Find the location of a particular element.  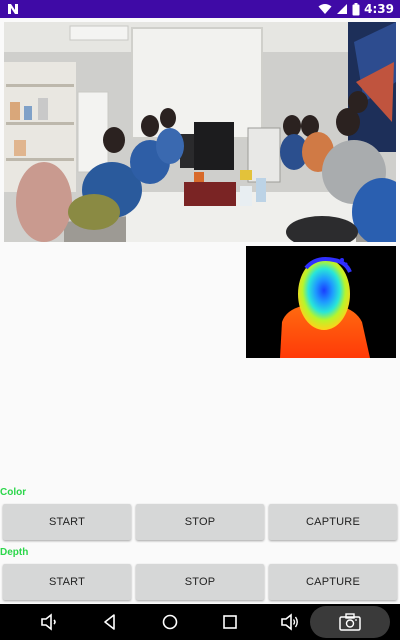

color-stop-button: STOP is located at coordinates (200, 522).